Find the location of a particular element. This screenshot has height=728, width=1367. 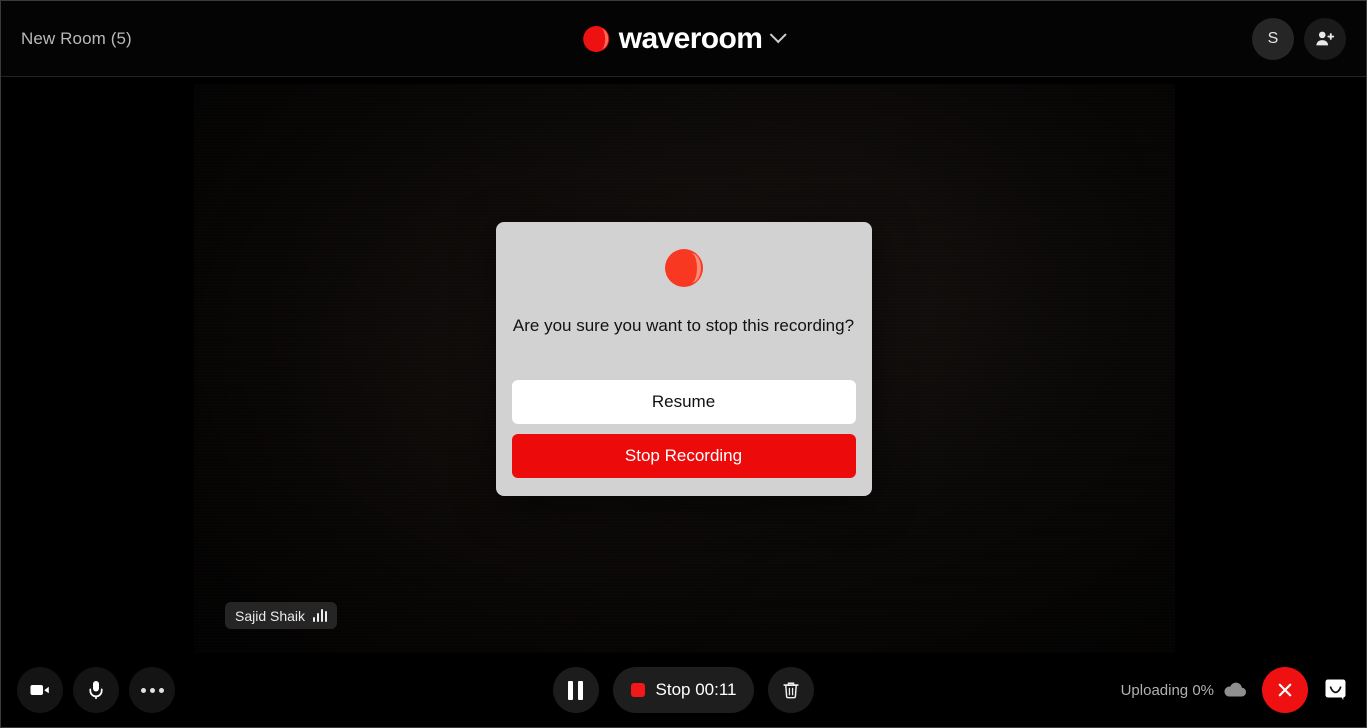

resume-button: Resume is located at coordinates (683, 401).